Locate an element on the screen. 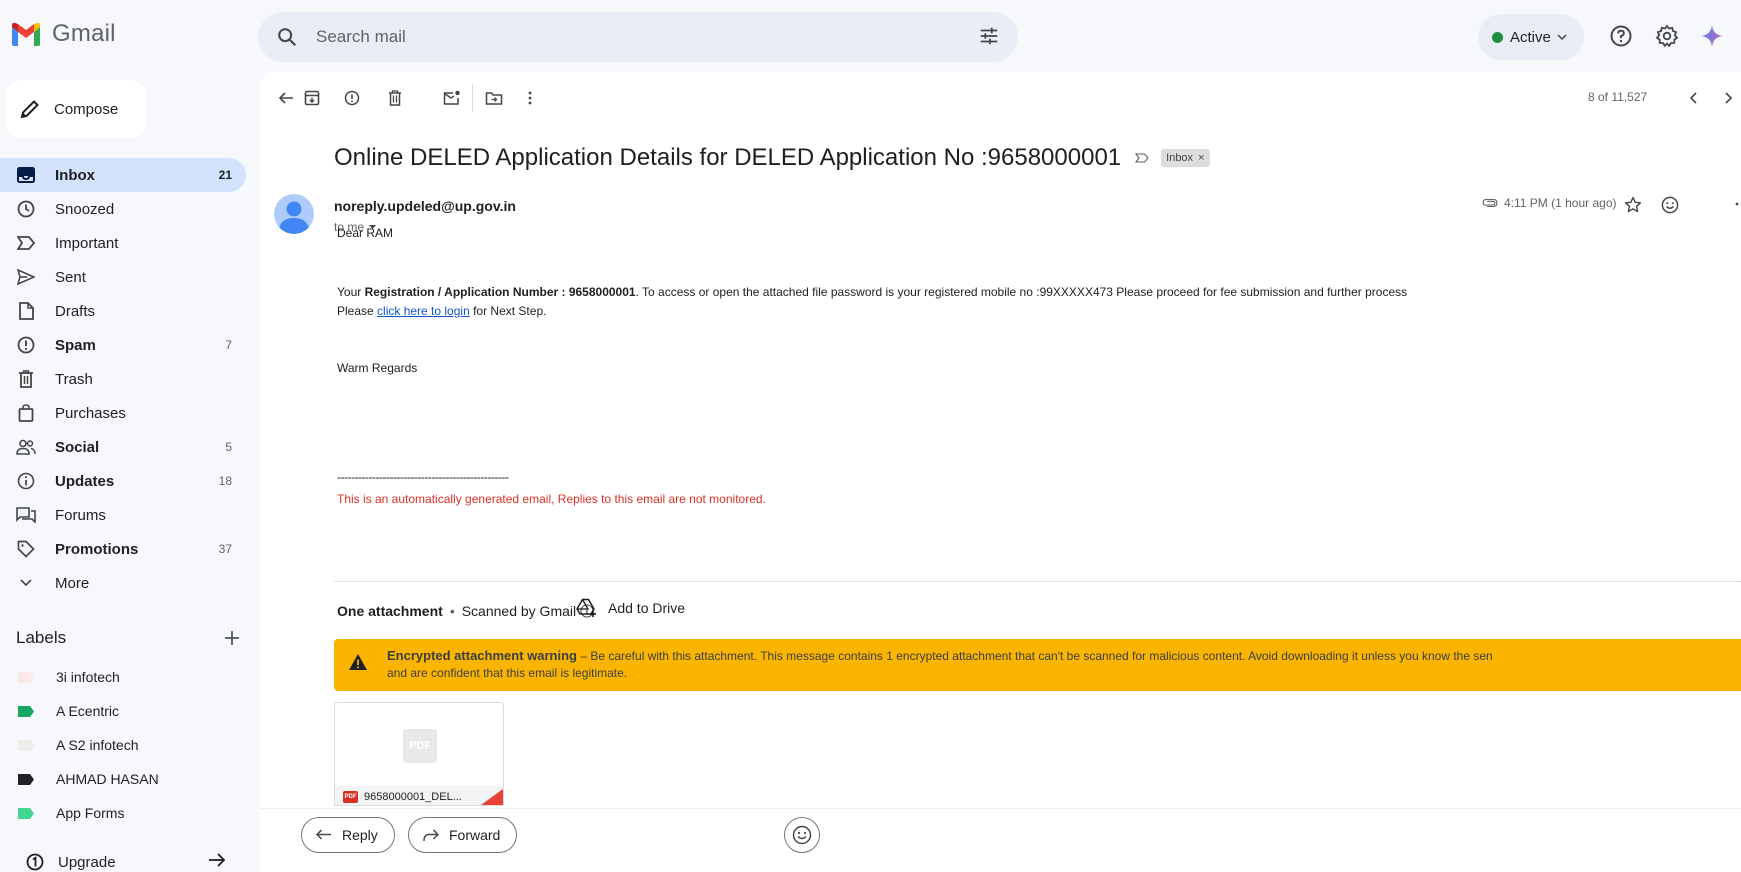 Image resolution: width=1741 pixels, height=872 pixels. login-link: click here to login is located at coordinates (423, 311).